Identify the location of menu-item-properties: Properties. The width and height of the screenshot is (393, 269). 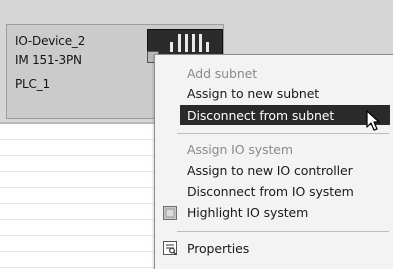
(218, 248).